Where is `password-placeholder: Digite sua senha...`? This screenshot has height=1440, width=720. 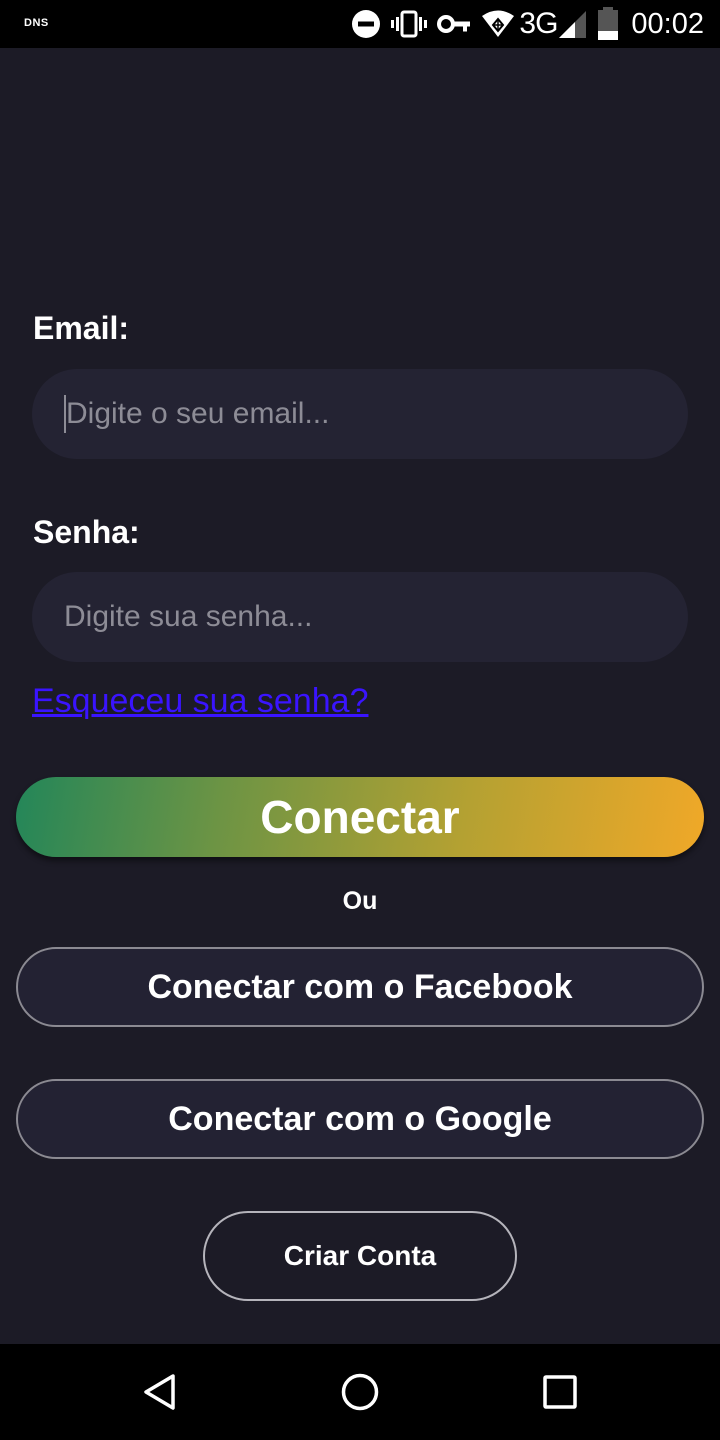 password-placeholder: Digite sua senha... is located at coordinates (188, 616).